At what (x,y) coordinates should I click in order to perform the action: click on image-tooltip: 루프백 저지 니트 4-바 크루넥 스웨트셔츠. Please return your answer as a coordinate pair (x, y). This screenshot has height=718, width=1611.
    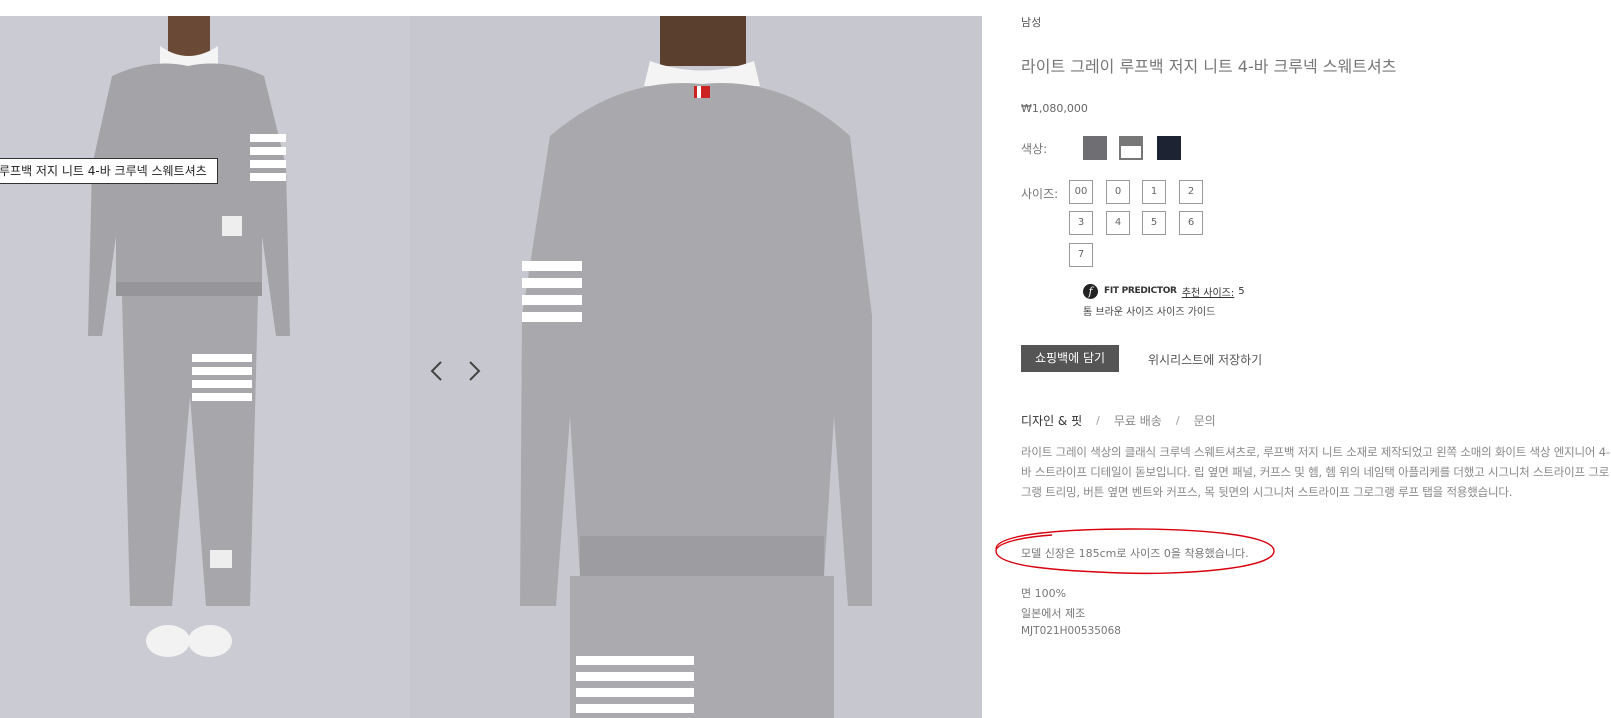
    Looking at the image, I should click on (109, 171).